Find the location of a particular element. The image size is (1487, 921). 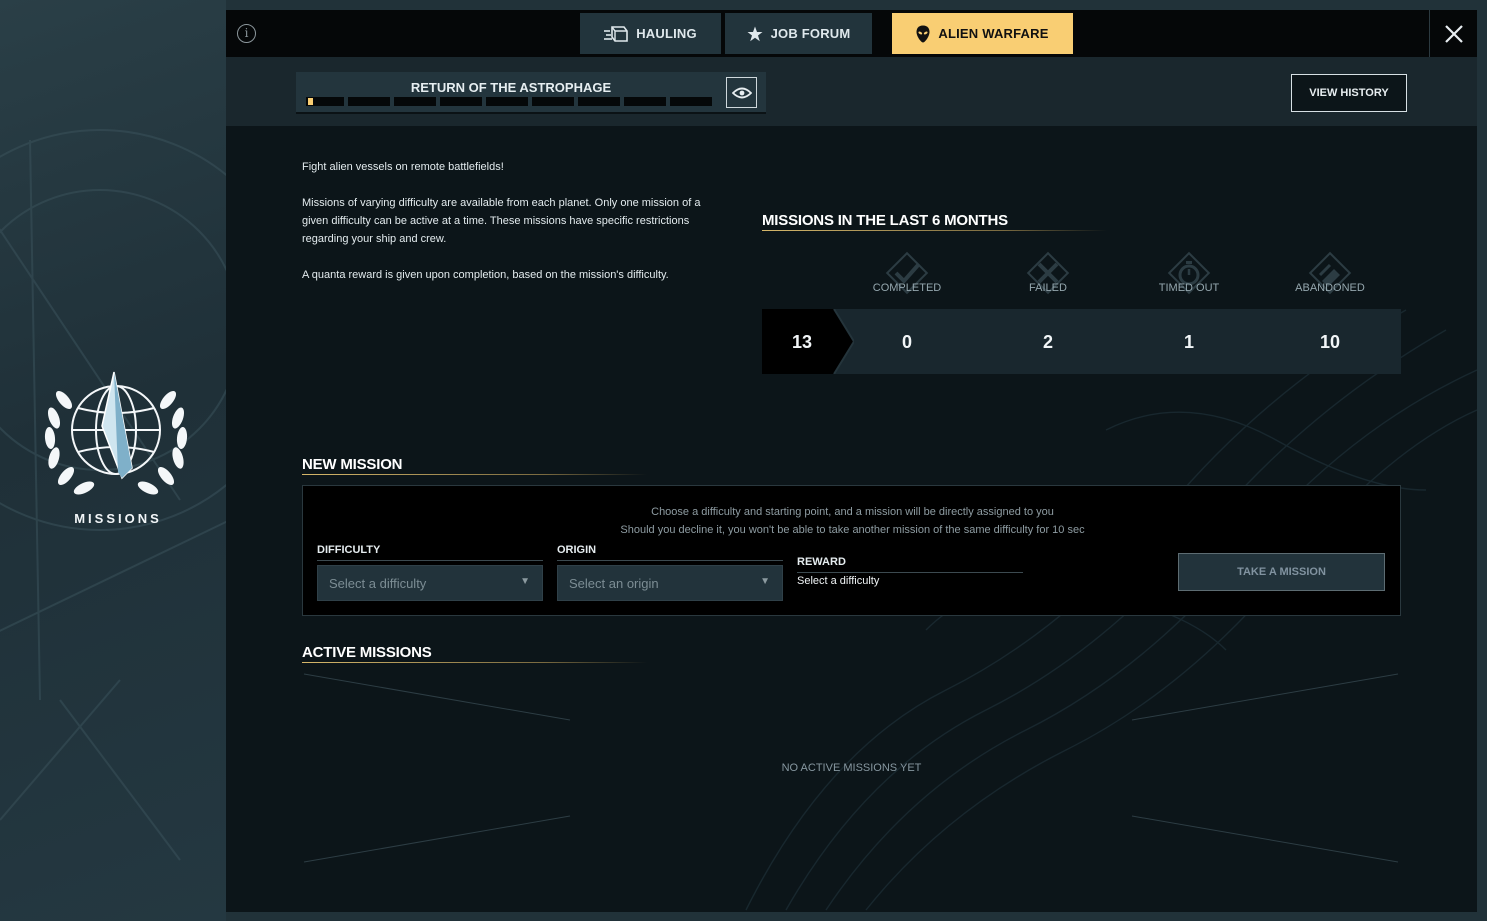

brand-label: MISSIONS is located at coordinates (118, 518).